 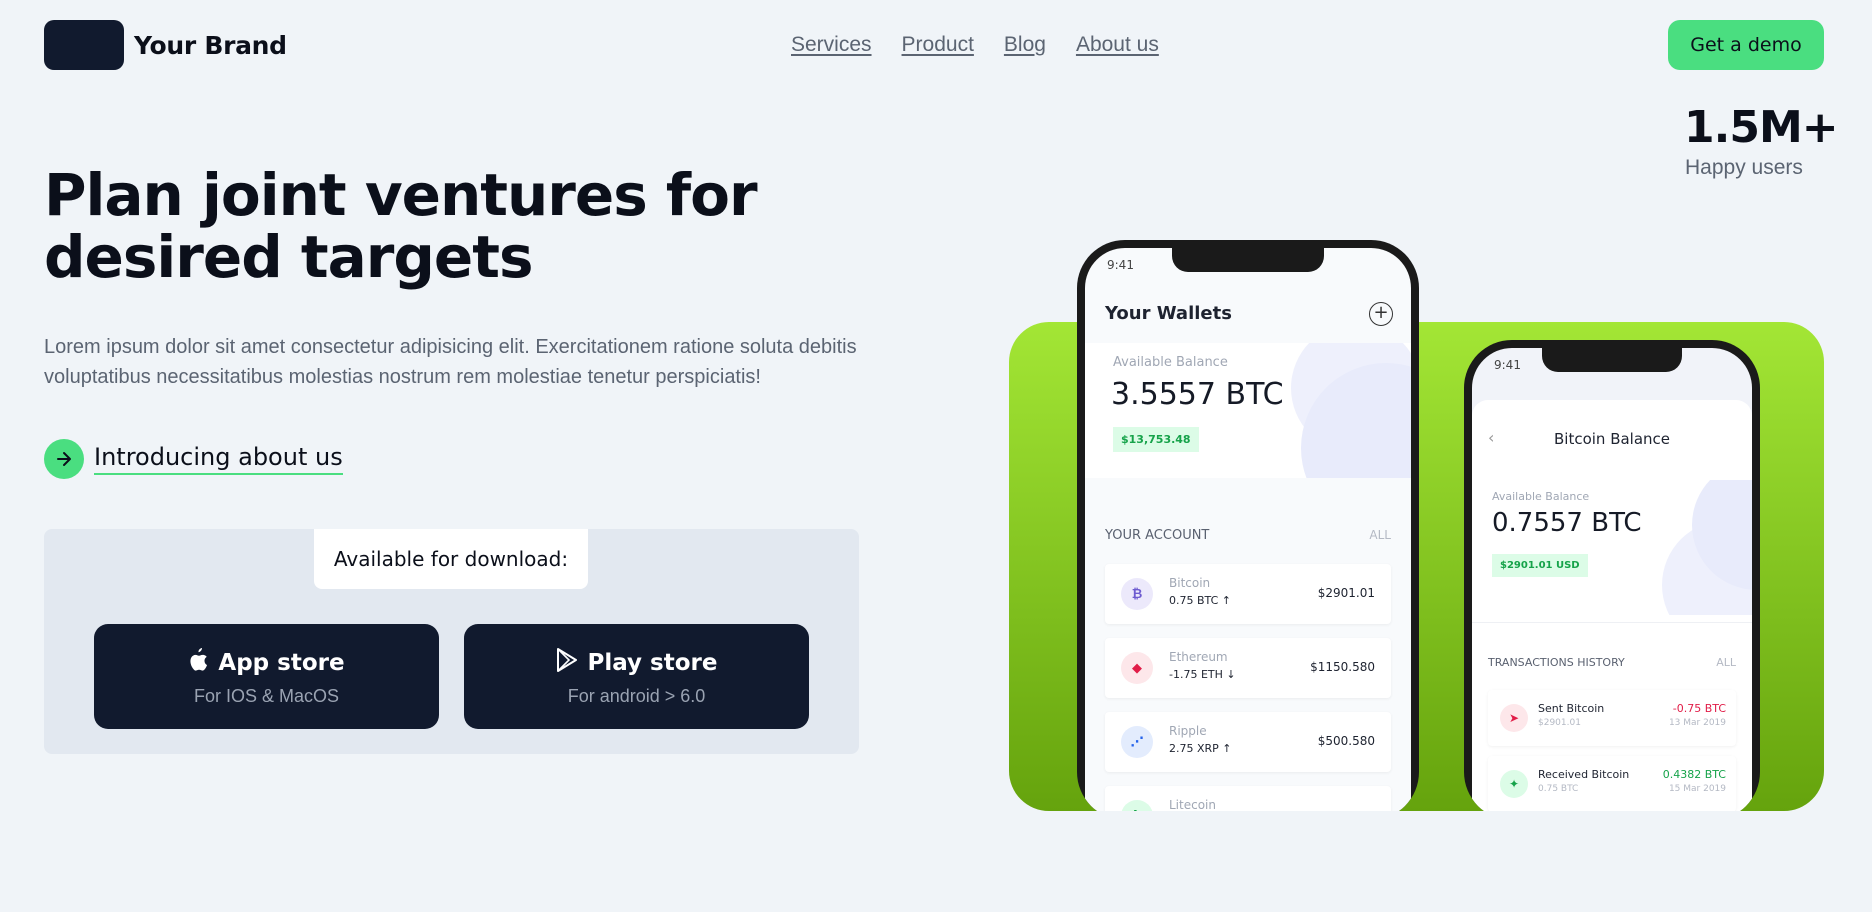 I want to click on transaction-amount: 0.4382 BTC, so click(x=1694, y=774).